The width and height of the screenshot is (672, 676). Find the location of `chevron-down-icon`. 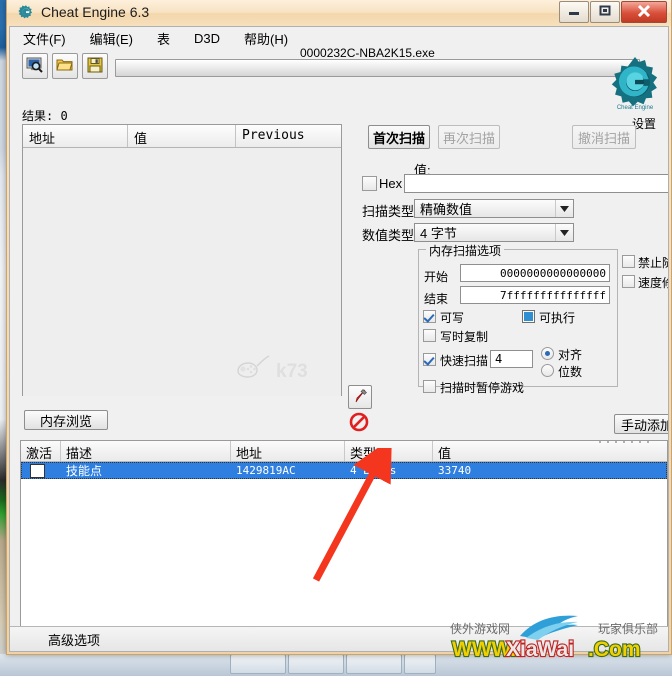

chevron-down-icon is located at coordinates (564, 208).